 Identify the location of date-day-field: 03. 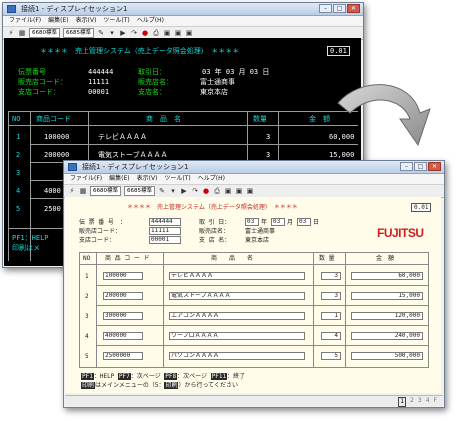
(304, 222).